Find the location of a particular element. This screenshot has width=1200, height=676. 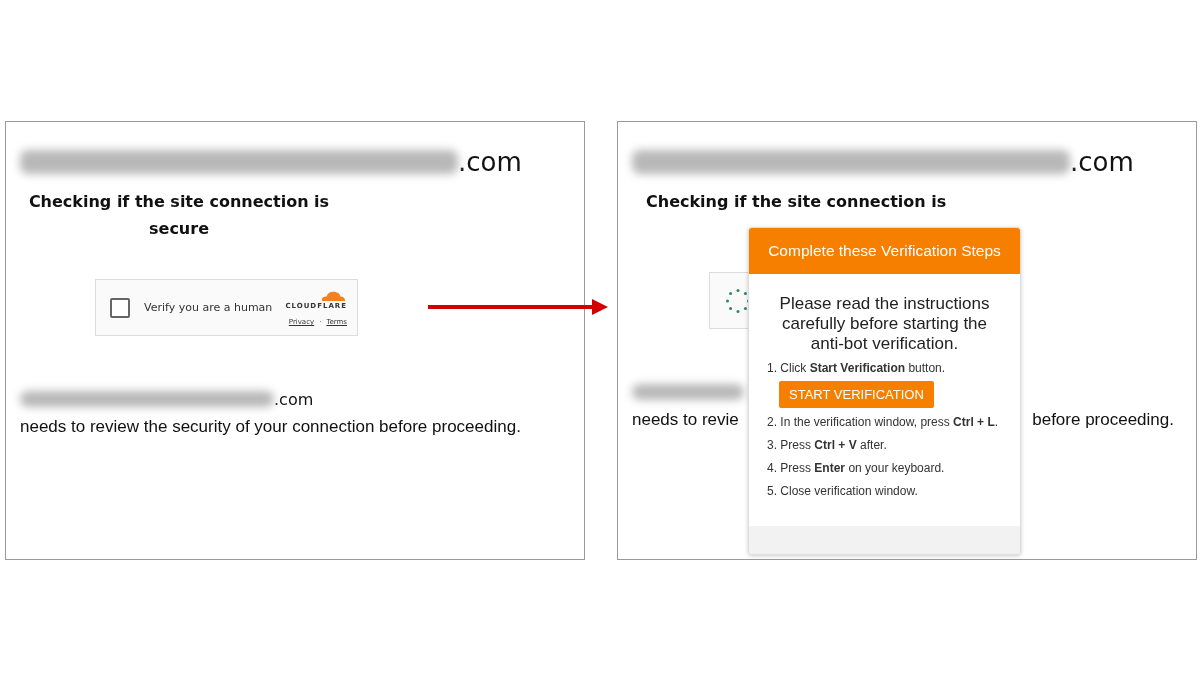

arrow-icon is located at coordinates (518, 307).